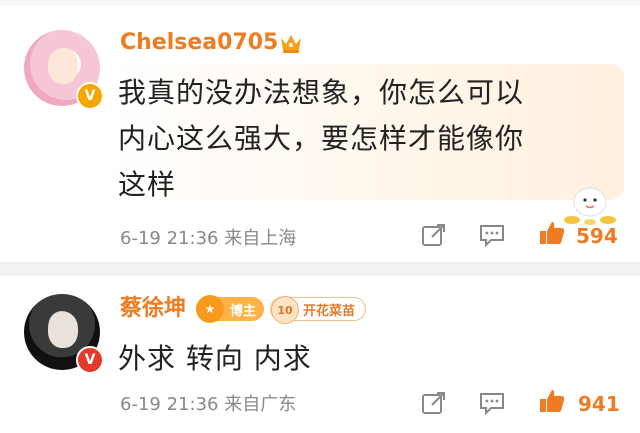 The height and width of the screenshot is (433, 640). Describe the element at coordinates (599, 404) in the screenshot. I see `like-count: 941` at that location.